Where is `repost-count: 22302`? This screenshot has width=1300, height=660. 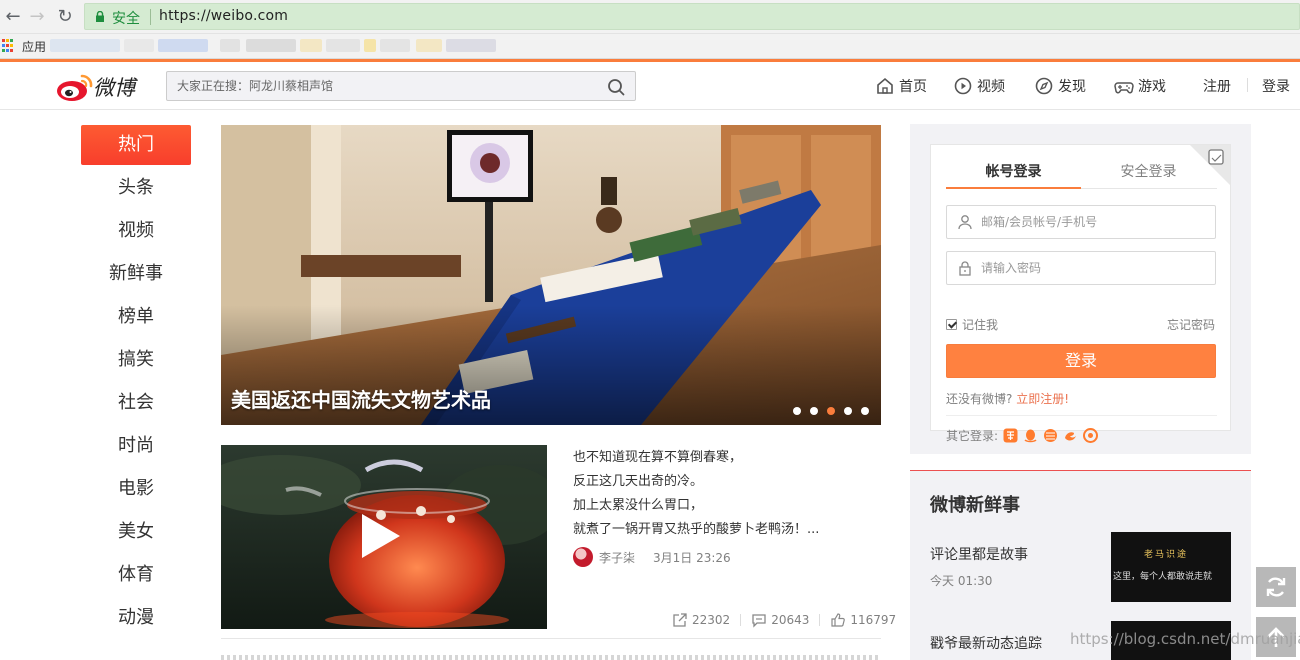
repost-count: 22302 is located at coordinates (711, 620).